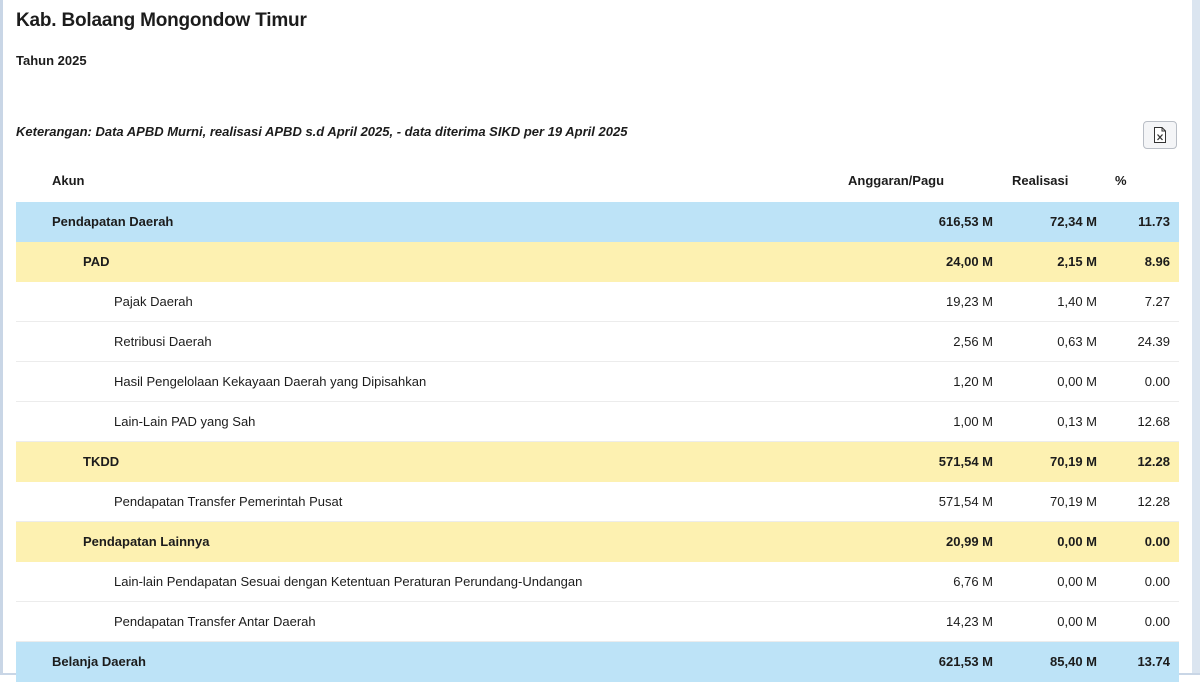 The height and width of the screenshot is (682, 1200). I want to click on row-anggaran: 6,76 M, so click(973, 581).